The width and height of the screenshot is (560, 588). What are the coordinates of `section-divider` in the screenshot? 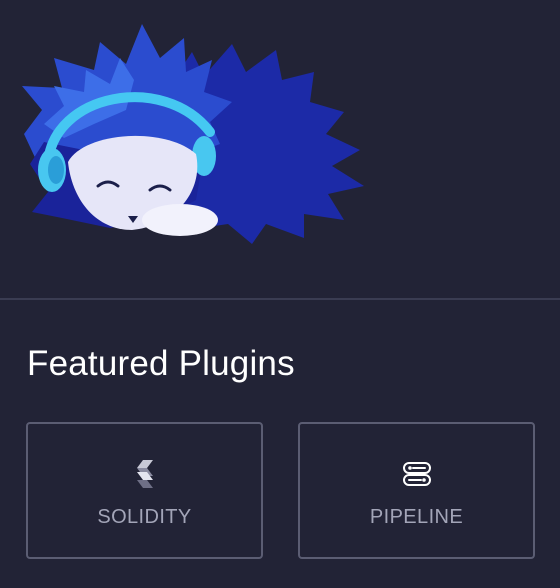 It's located at (280, 299).